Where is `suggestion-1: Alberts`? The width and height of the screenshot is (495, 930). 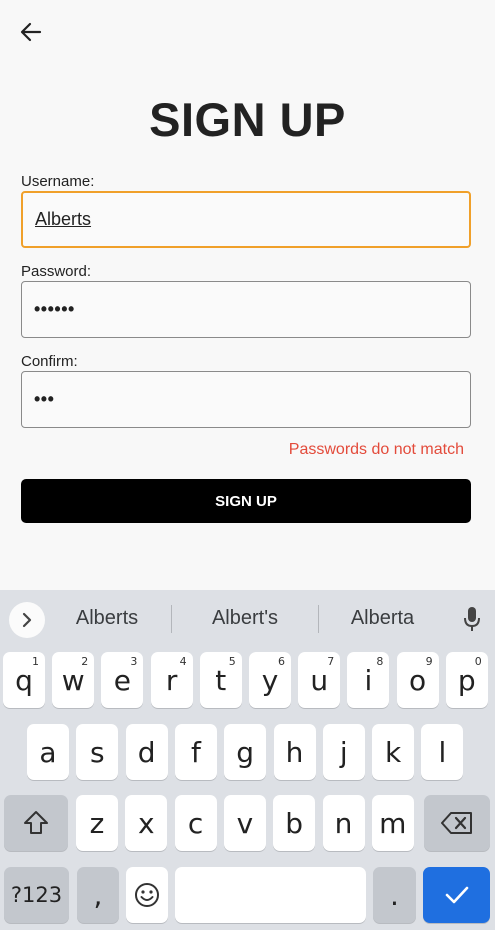 suggestion-1: Alberts is located at coordinates (107, 618).